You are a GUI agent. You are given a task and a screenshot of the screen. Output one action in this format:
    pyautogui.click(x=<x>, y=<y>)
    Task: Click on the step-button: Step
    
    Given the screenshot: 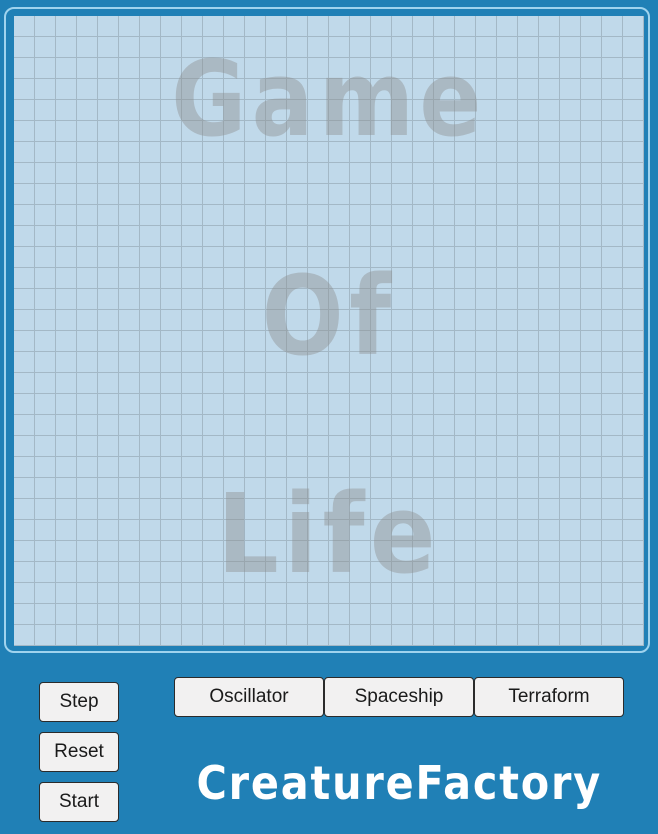 What is the action you would take?
    pyautogui.click(x=79, y=702)
    